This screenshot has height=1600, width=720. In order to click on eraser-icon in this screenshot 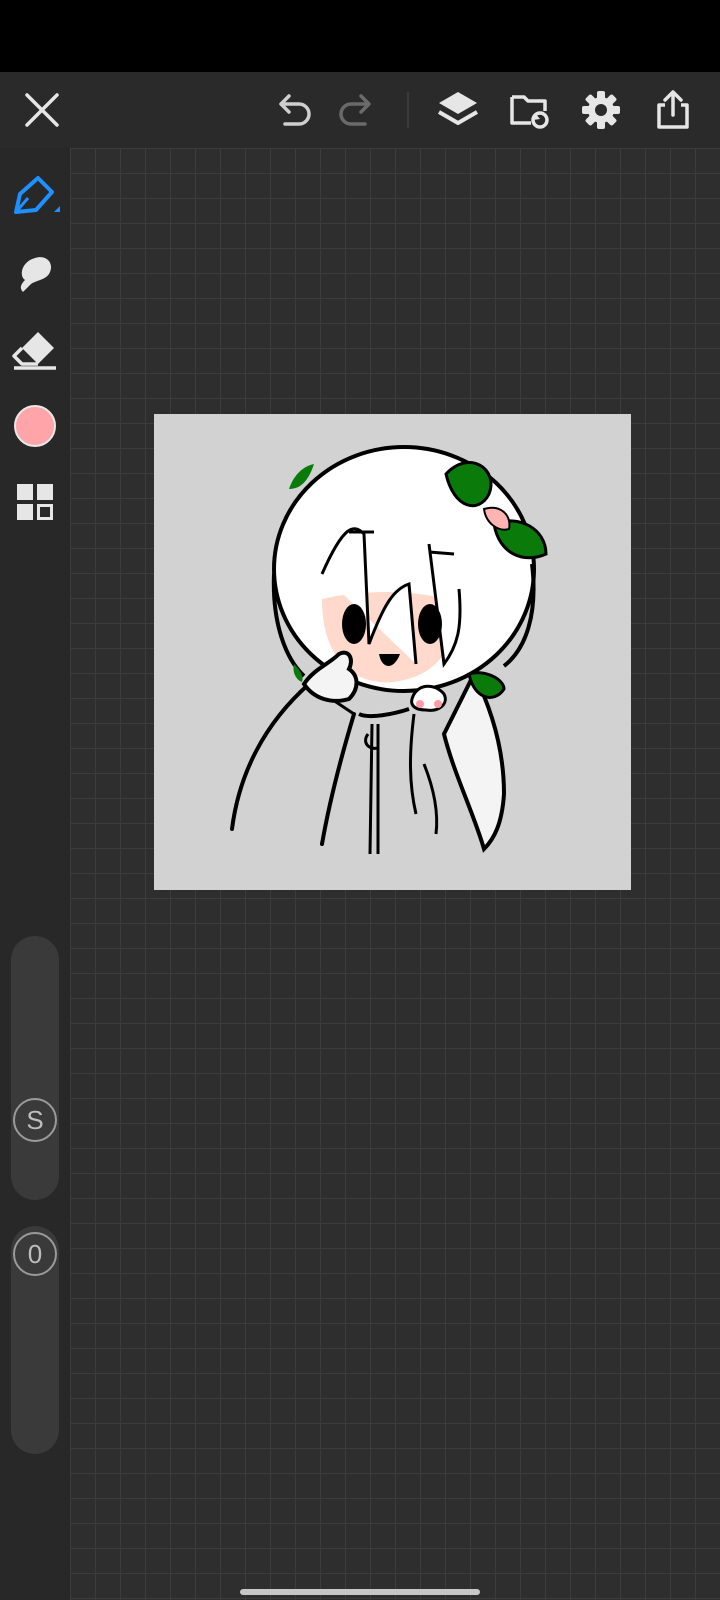, I will do `click(34, 351)`.